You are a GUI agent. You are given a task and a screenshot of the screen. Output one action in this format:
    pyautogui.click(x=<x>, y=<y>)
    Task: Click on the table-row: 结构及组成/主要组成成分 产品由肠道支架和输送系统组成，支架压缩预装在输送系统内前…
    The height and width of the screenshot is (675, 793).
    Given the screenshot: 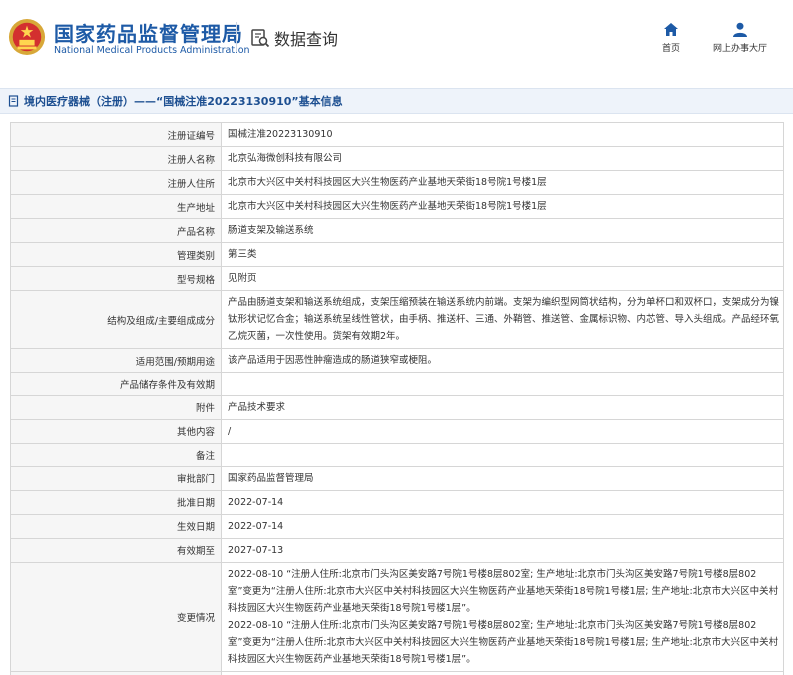 What is the action you would take?
    pyautogui.click(x=397, y=319)
    